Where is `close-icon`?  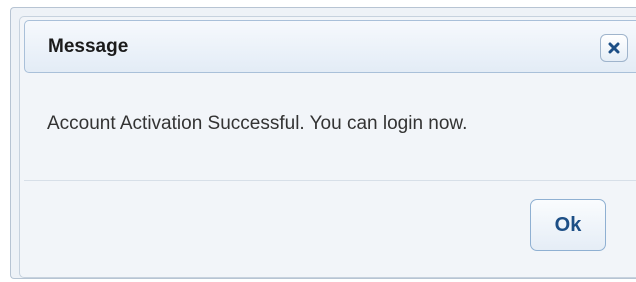
close-icon is located at coordinates (614, 48).